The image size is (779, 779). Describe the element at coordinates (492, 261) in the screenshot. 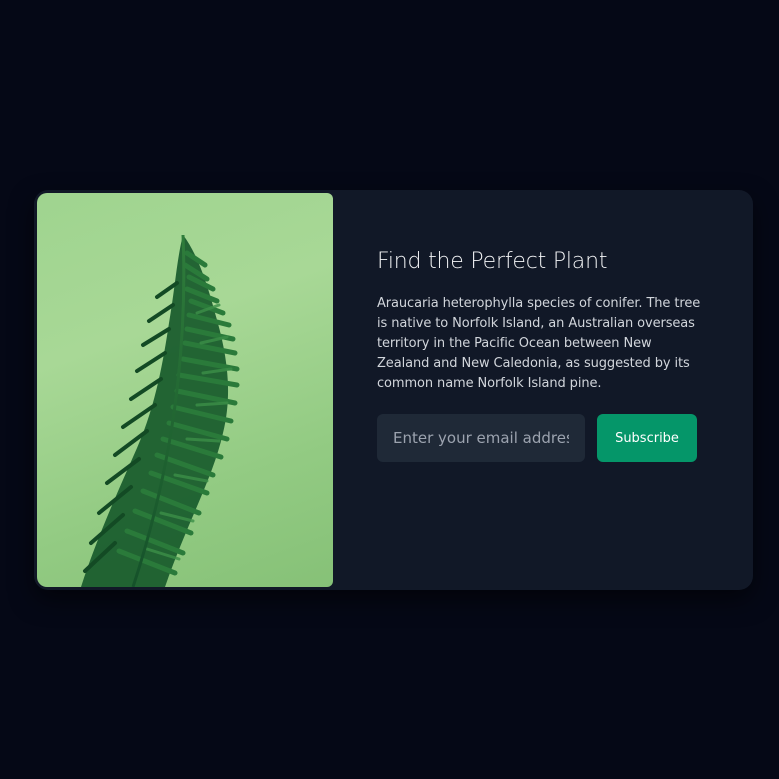

I see `card-title: Find the Perfect Plant` at that location.